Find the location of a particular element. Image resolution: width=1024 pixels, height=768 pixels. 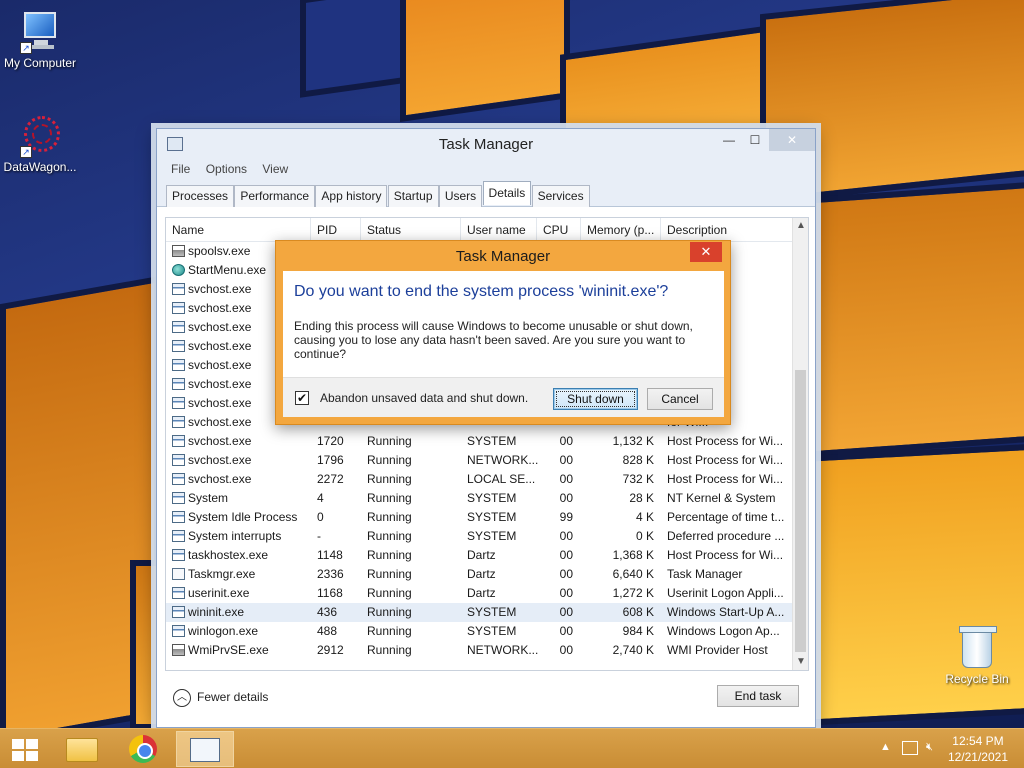

cell-pid: 1796 is located at coordinates (330, 460).